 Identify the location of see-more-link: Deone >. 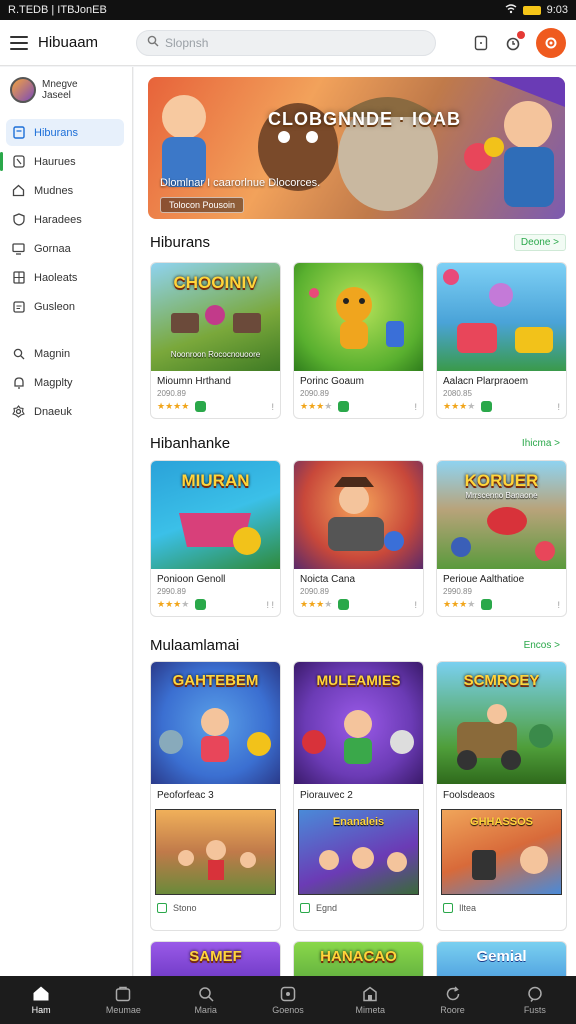
(539, 242).